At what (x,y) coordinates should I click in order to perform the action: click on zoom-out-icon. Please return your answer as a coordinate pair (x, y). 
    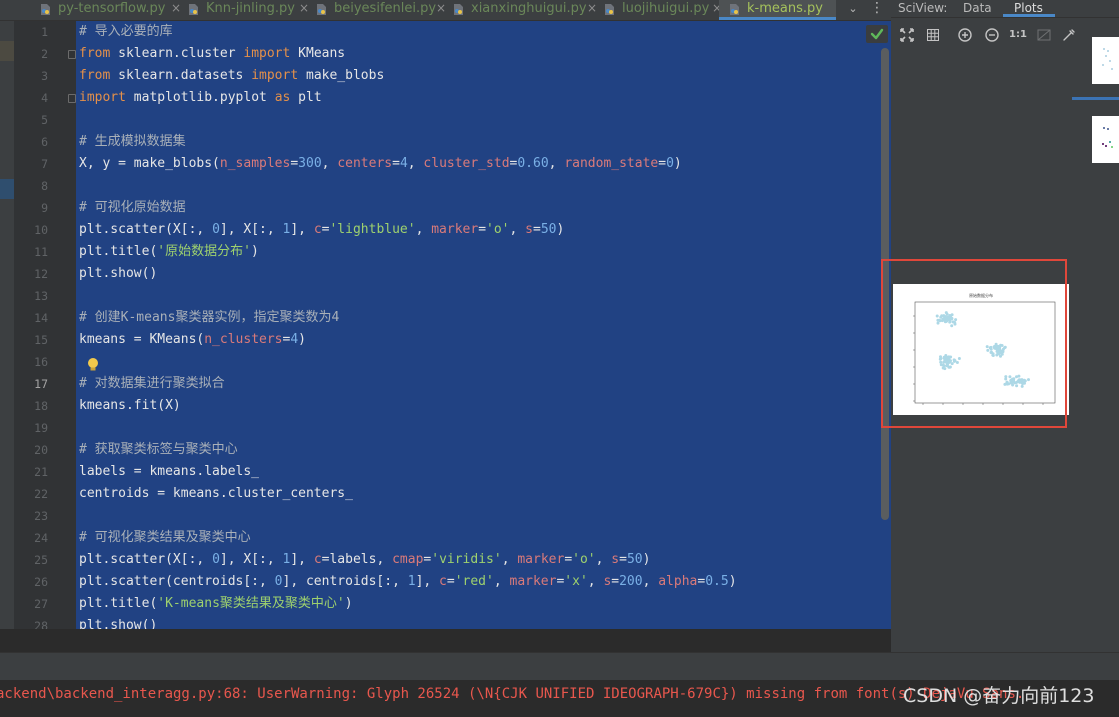
    Looking at the image, I should click on (992, 35).